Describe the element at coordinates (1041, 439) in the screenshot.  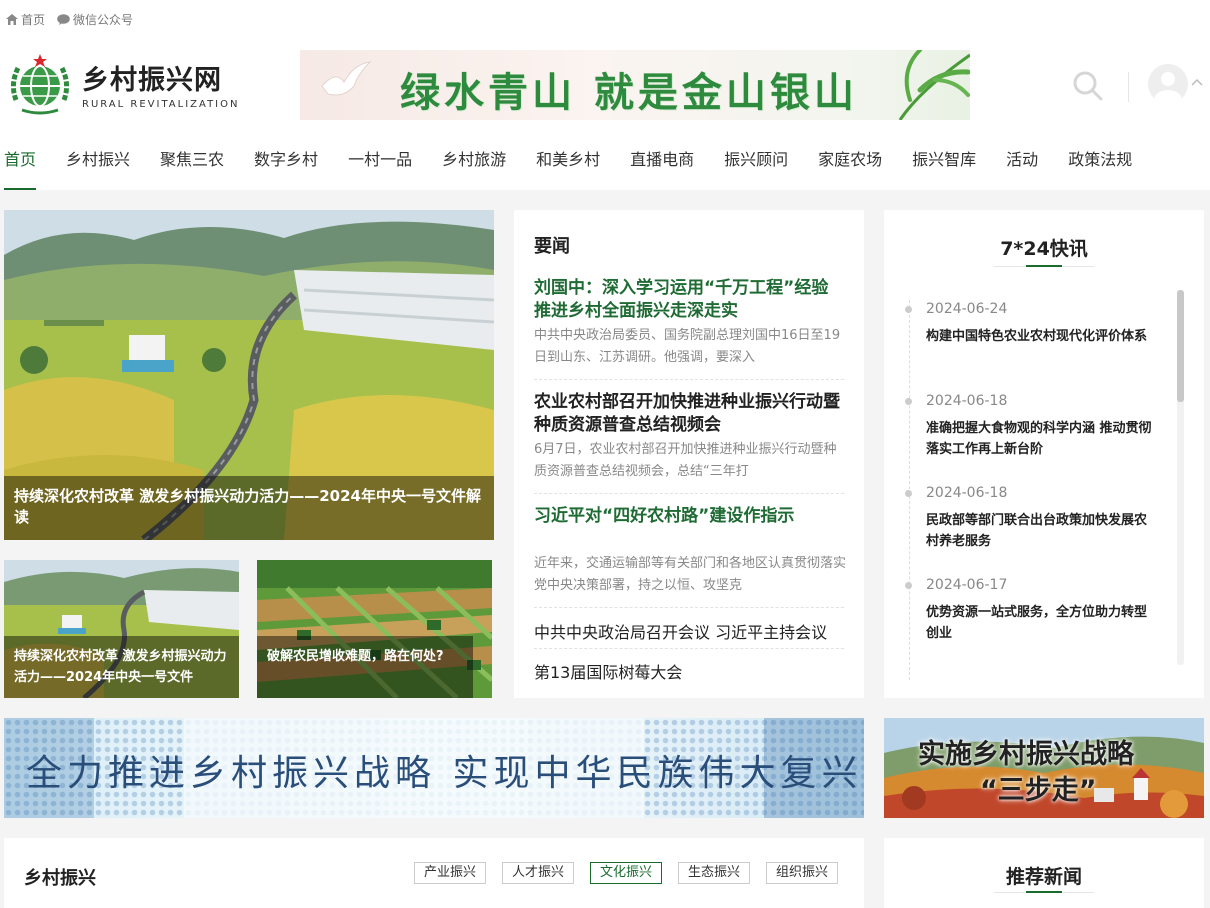
I see `flash-item-text: 准确把握大食物观的科学内涵 推动贯彻落实工作再上新台阶` at that location.